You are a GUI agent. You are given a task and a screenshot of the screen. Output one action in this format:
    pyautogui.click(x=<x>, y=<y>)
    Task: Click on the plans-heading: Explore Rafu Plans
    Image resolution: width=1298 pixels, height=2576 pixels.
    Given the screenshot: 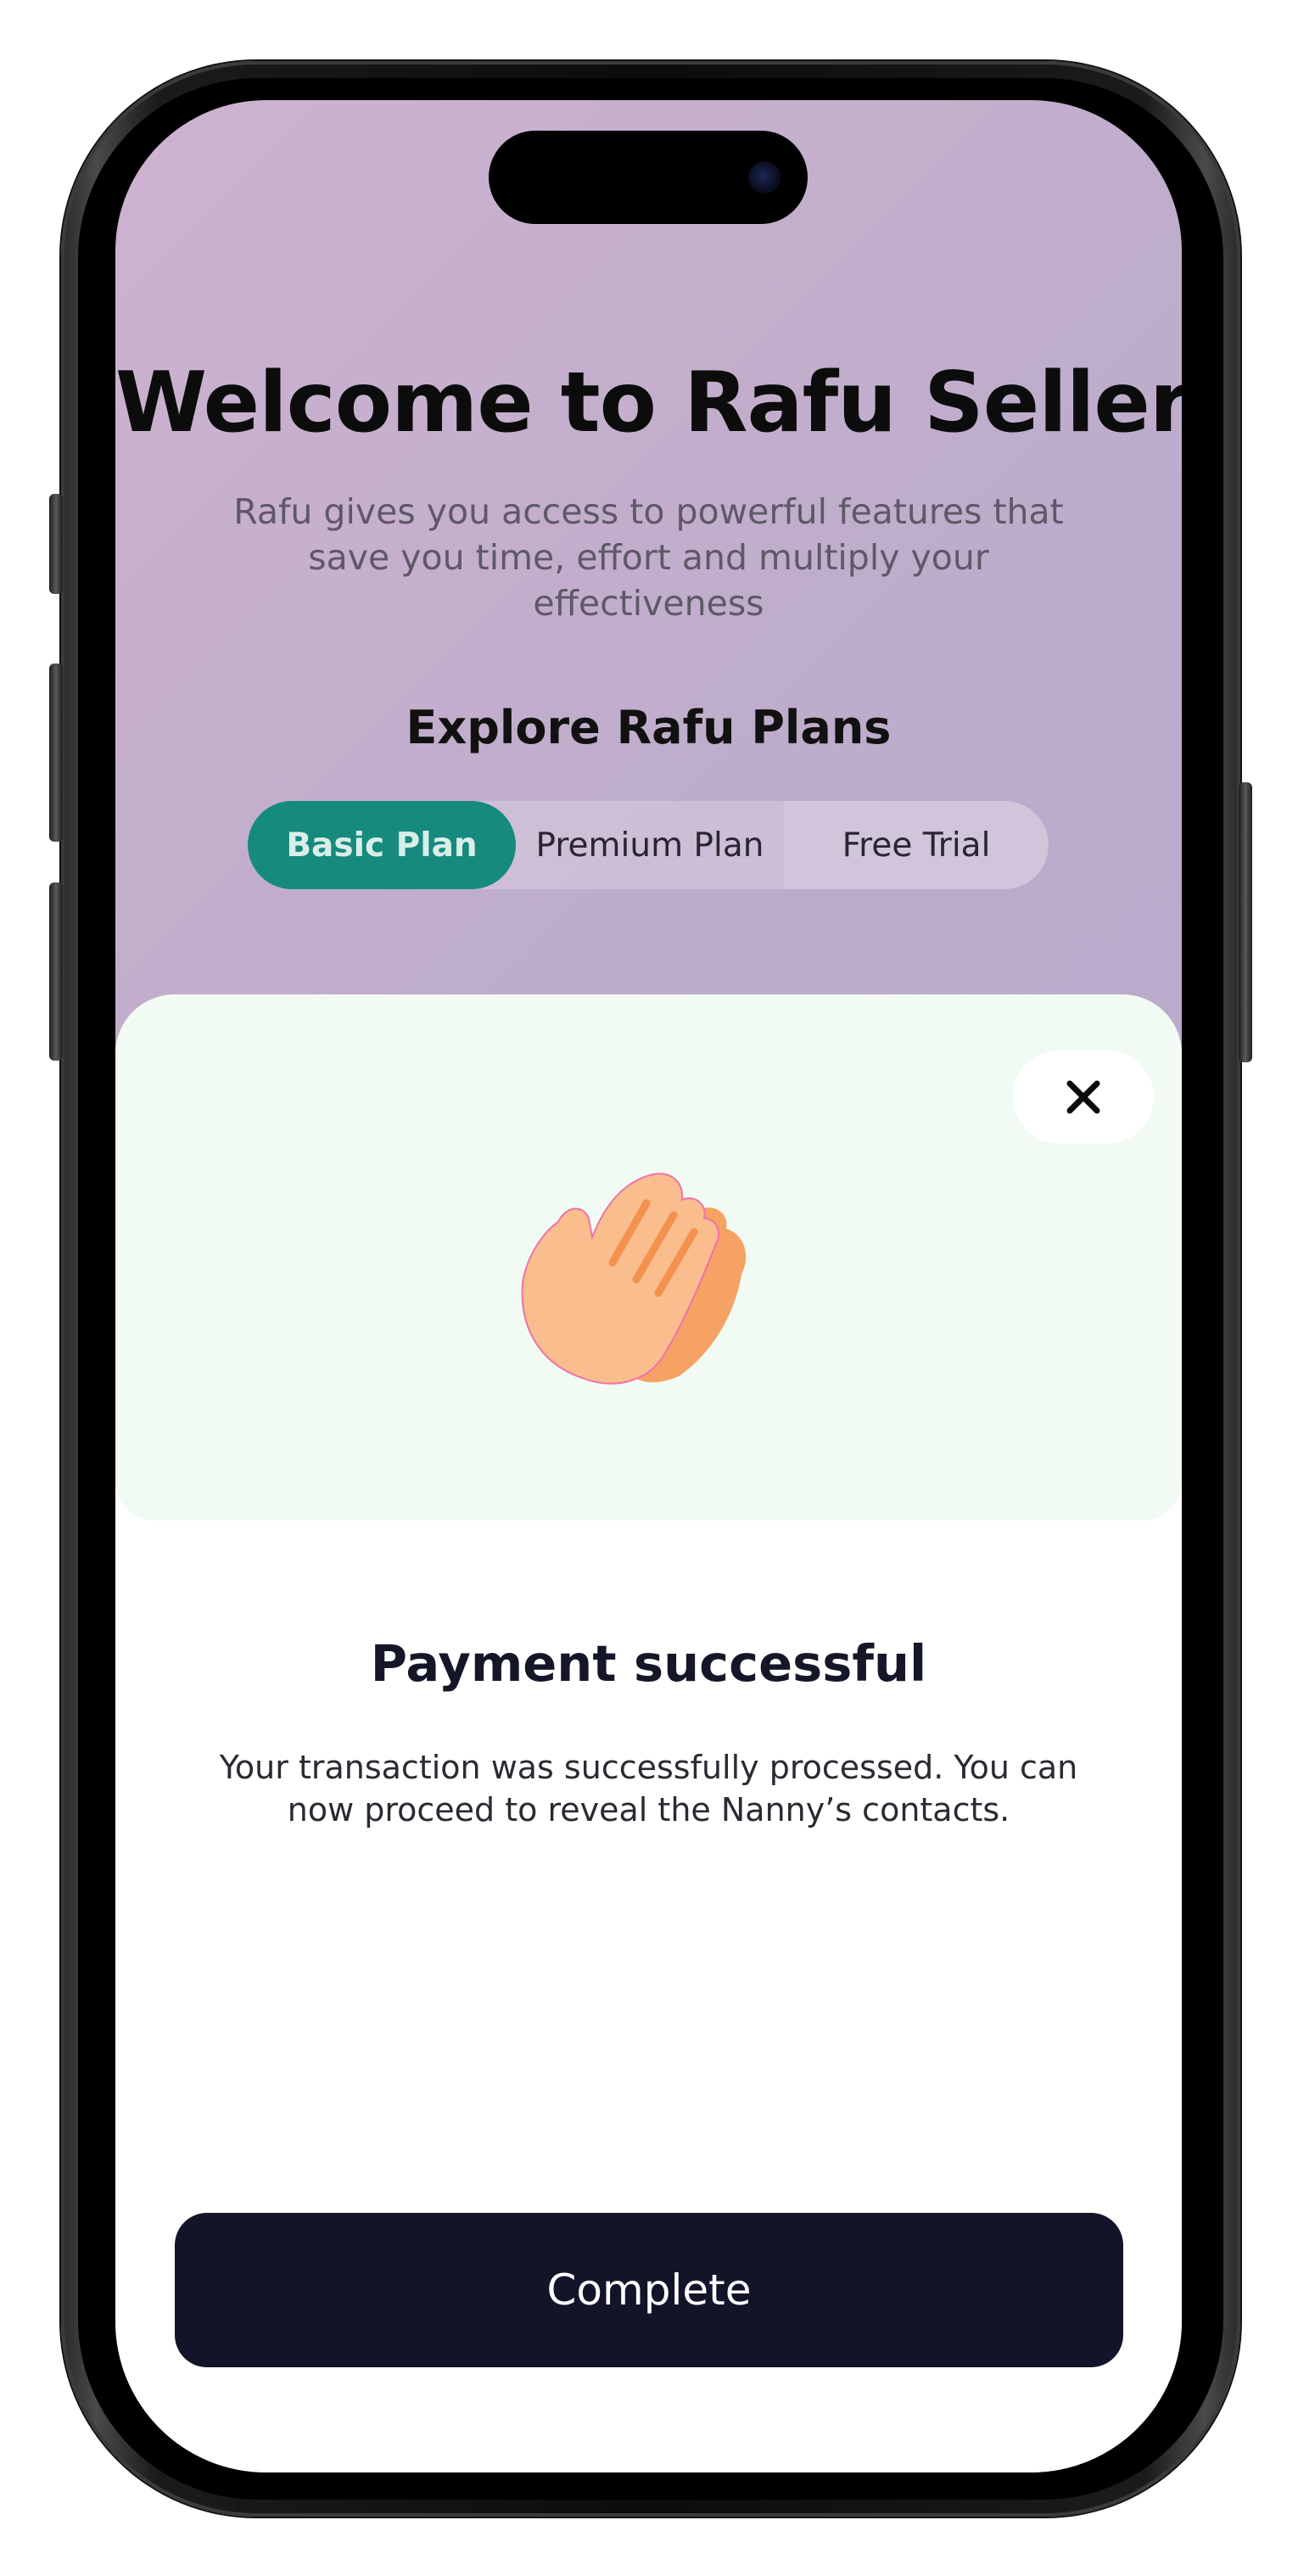 What is the action you would take?
    pyautogui.click(x=649, y=728)
    